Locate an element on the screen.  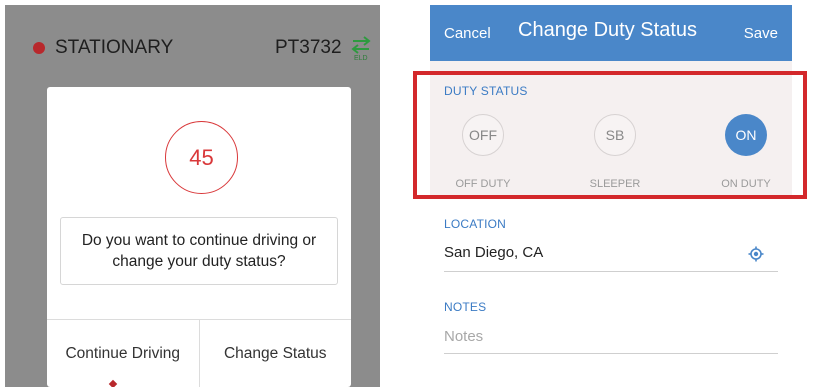
countdown-value: 45 is located at coordinates (201, 157).